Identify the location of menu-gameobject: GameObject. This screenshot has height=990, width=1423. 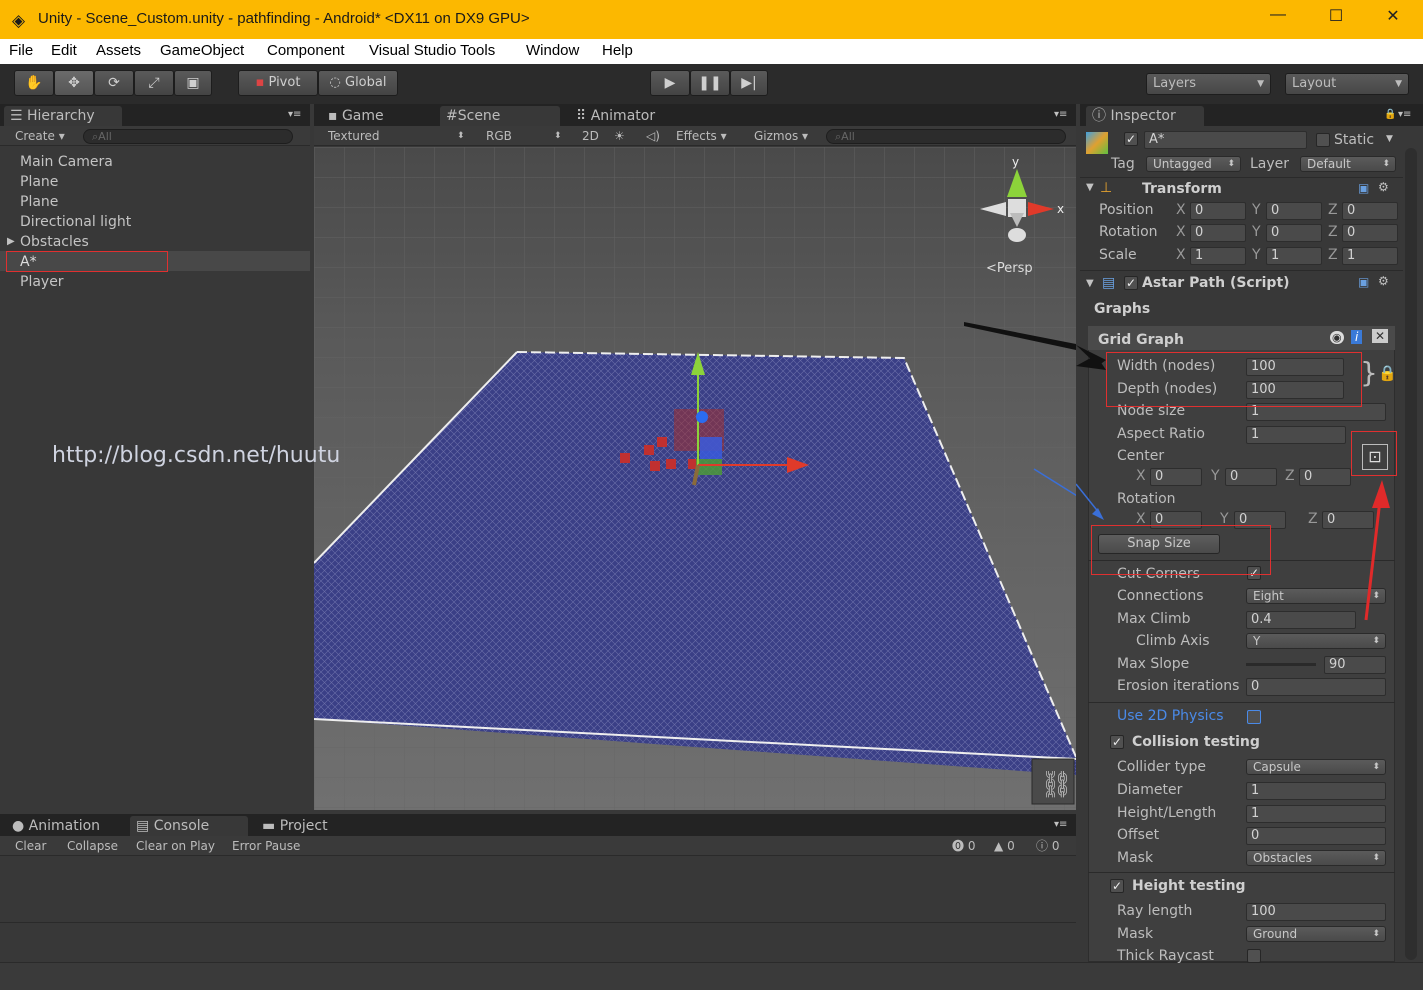
(202, 50).